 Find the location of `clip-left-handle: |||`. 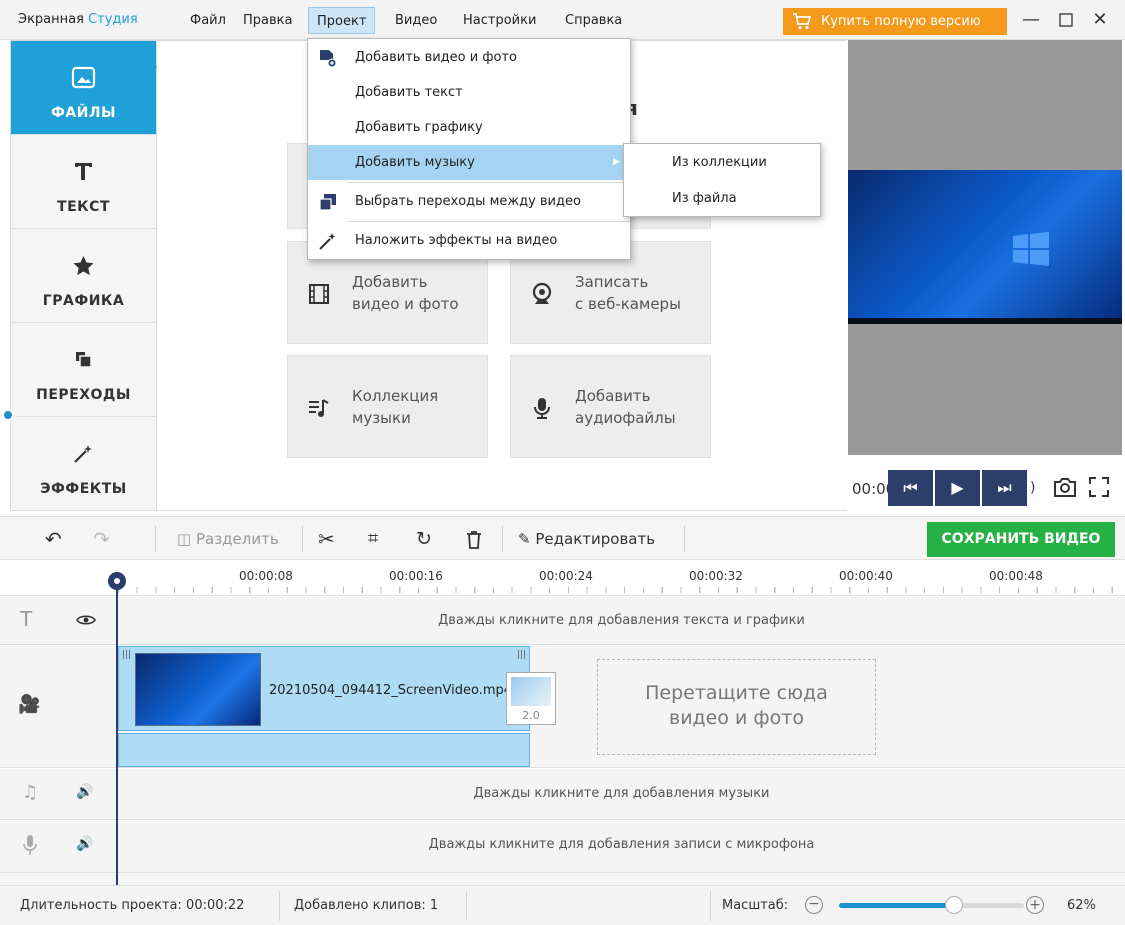

clip-left-handle: ||| is located at coordinates (126, 655).